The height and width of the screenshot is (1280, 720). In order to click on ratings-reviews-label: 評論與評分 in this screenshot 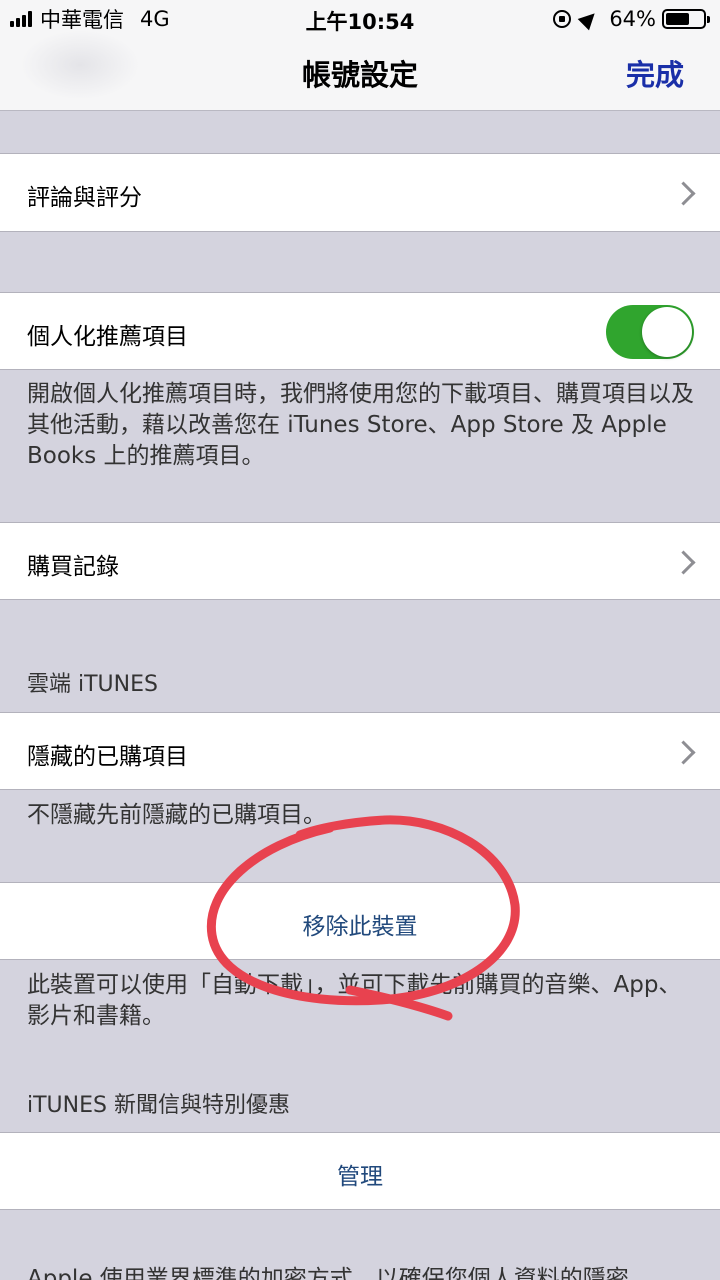, I will do `click(84, 198)`.